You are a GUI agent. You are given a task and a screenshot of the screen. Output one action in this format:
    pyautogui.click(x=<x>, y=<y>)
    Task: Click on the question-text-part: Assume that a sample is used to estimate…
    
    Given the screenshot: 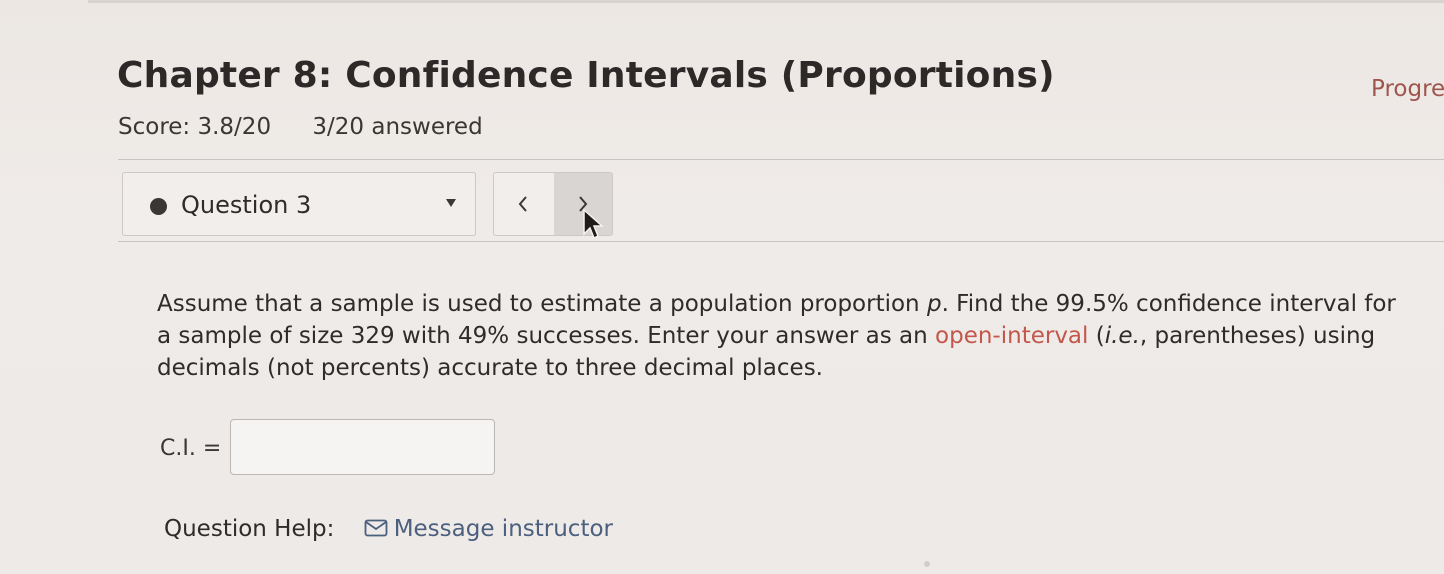 What is the action you would take?
    pyautogui.click(x=542, y=304)
    